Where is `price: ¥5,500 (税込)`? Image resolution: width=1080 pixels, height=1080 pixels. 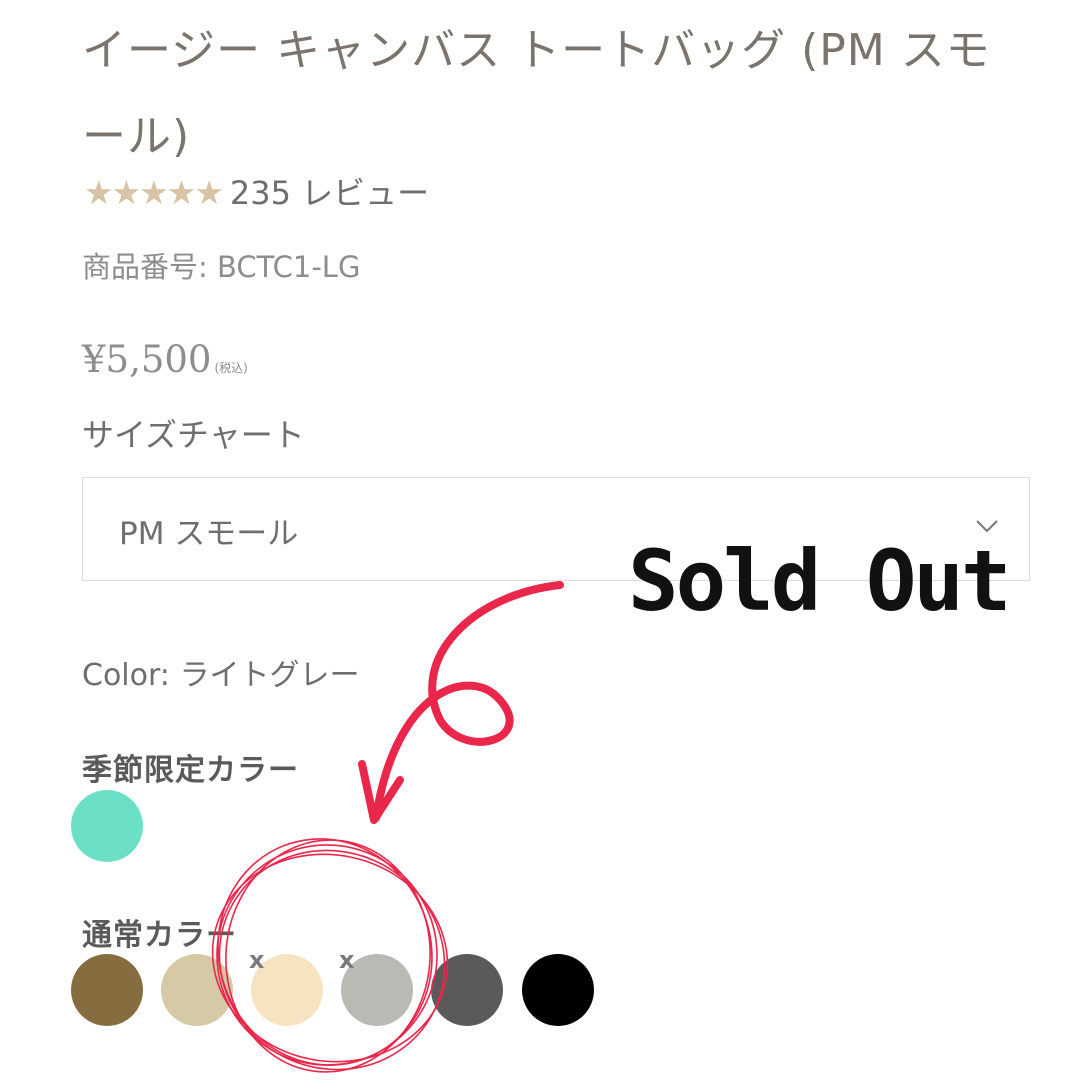
price: ¥5,500 (税込) is located at coordinates (165, 359).